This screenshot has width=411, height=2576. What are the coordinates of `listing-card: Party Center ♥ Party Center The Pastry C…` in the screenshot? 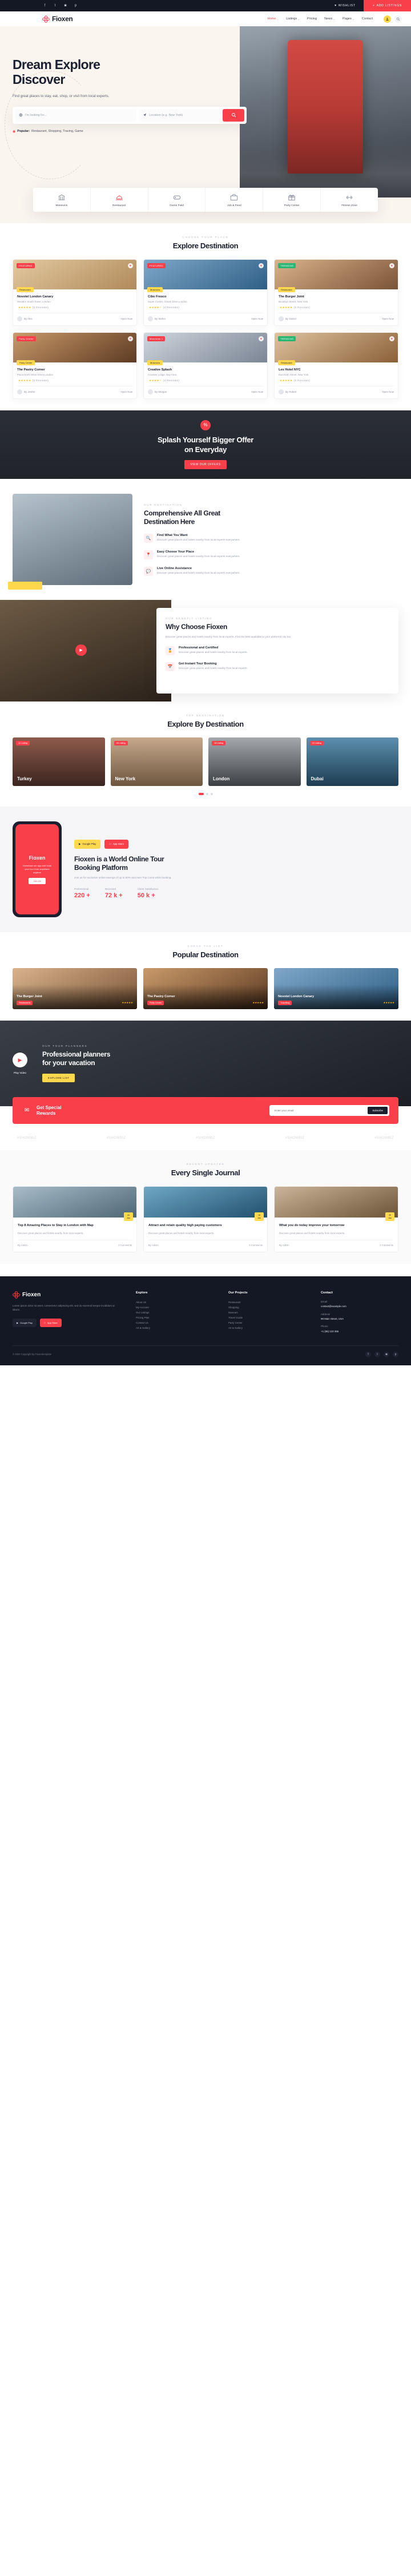 It's located at (75, 366).